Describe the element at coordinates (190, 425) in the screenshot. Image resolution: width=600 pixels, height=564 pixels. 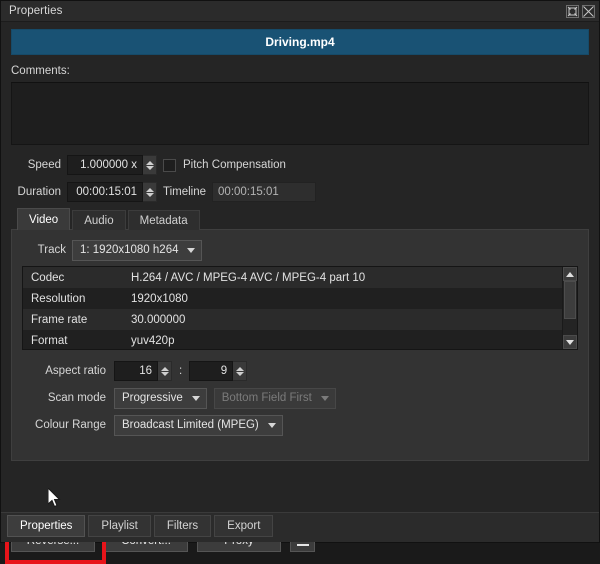
I see `colour-range-value: Broadcast Limited (MPEG)` at that location.